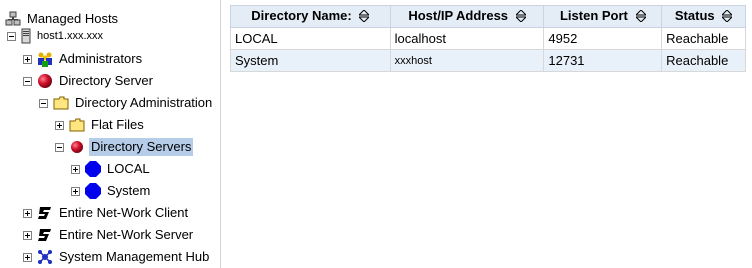 Image resolution: width=752 pixels, height=268 pixels. I want to click on tree-label: Directory Administration, so click(144, 102).